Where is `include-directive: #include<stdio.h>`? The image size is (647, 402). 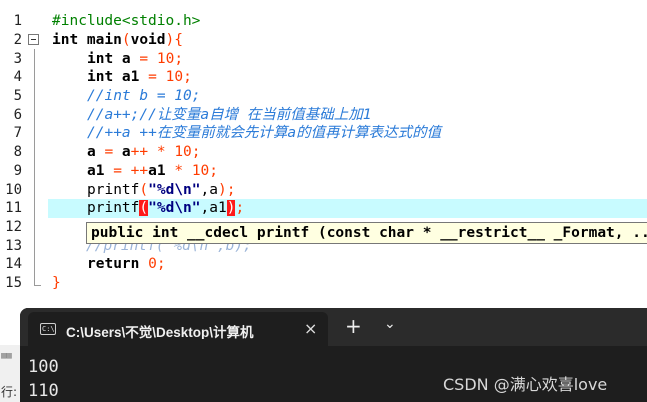
include-directive: #include<stdio.h> is located at coordinates (126, 21).